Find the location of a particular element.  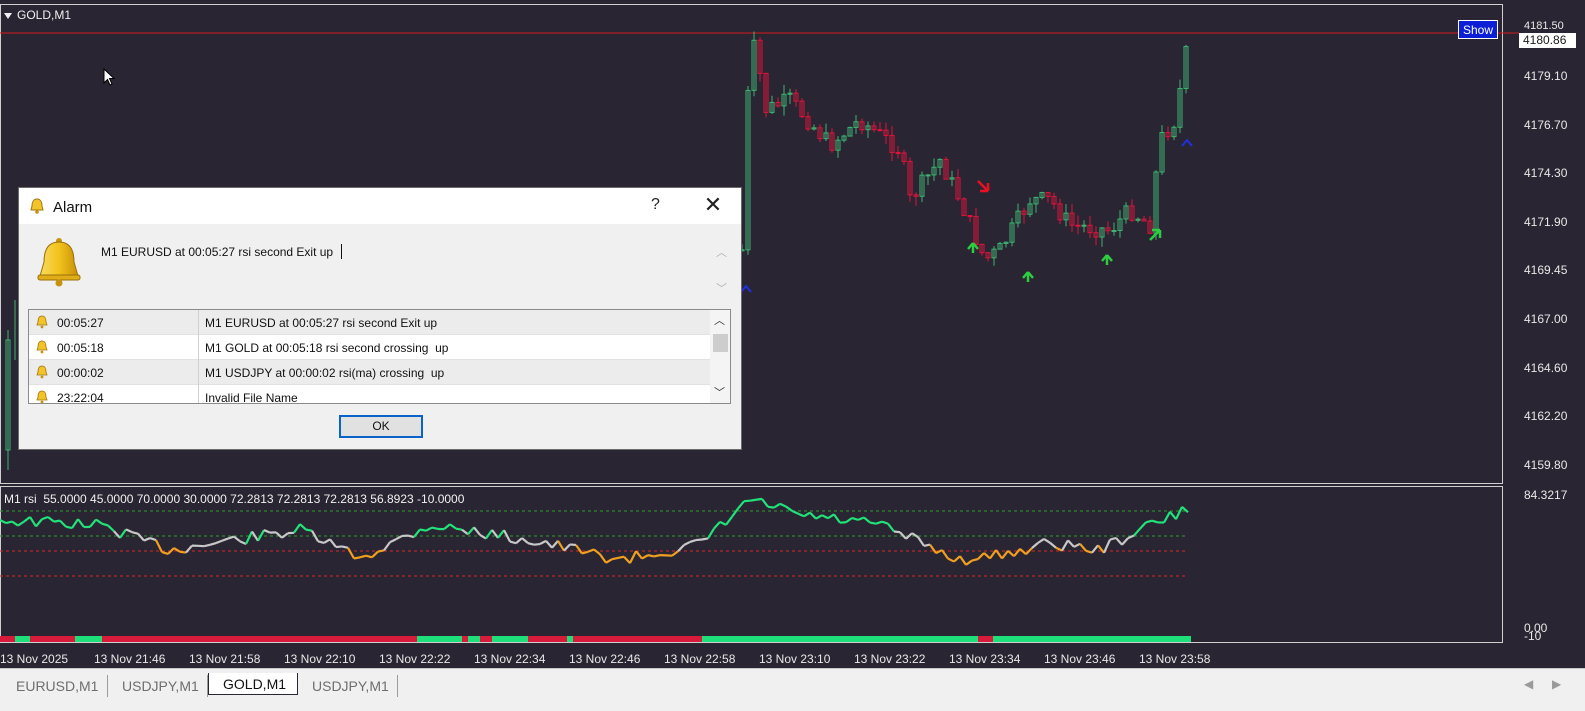

message-scroll-up-icon: ︿ is located at coordinates (721, 252).